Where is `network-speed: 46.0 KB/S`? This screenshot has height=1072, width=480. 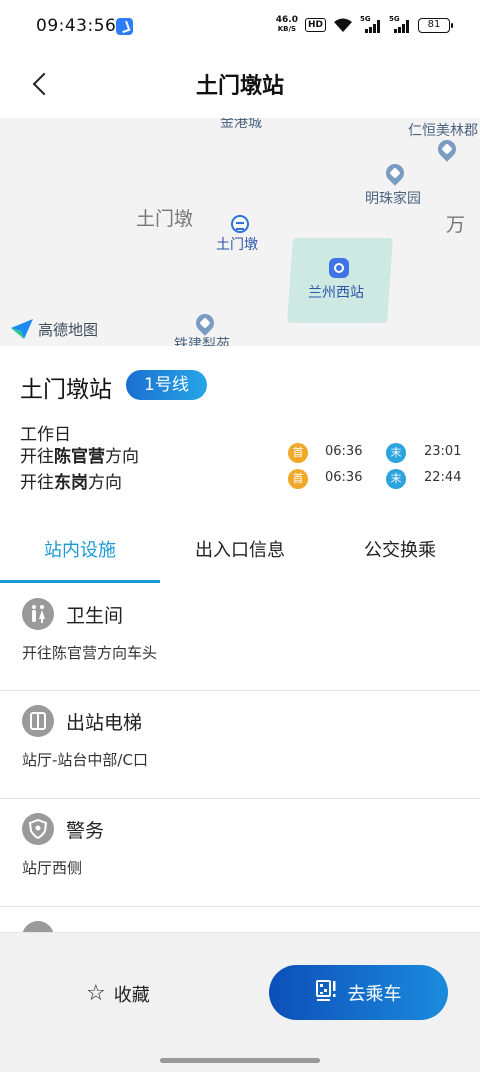
network-speed: 46.0 KB/S is located at coordinates (287, 25).